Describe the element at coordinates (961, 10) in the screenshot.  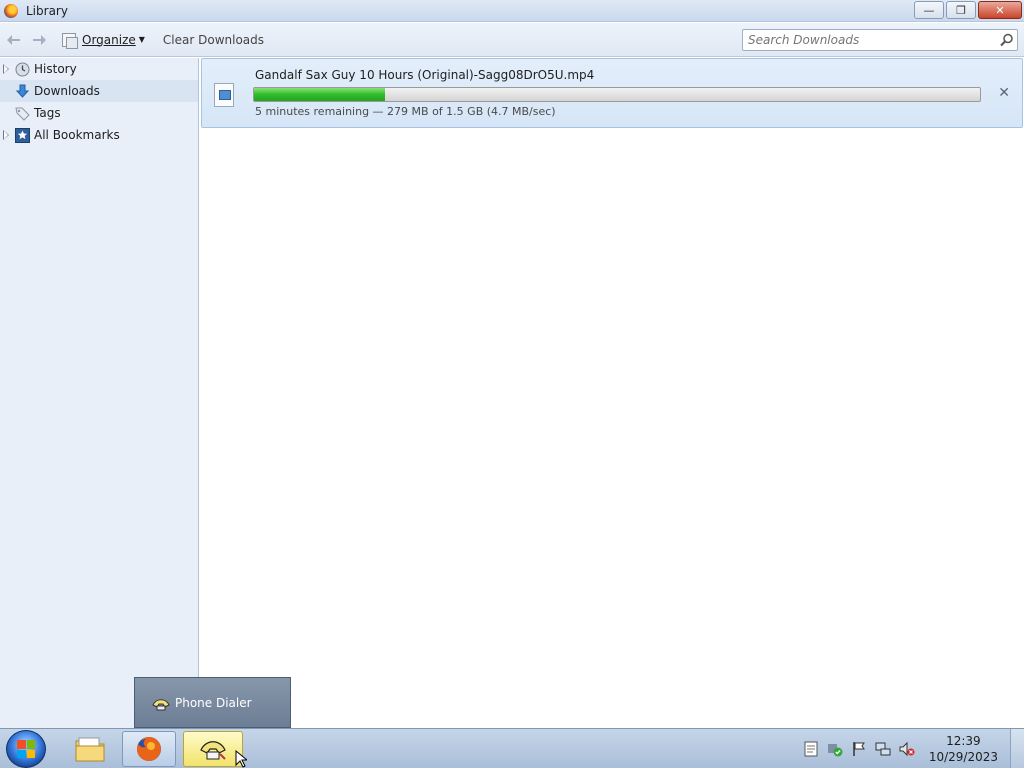
I see `restore-button: ❐` at that location.